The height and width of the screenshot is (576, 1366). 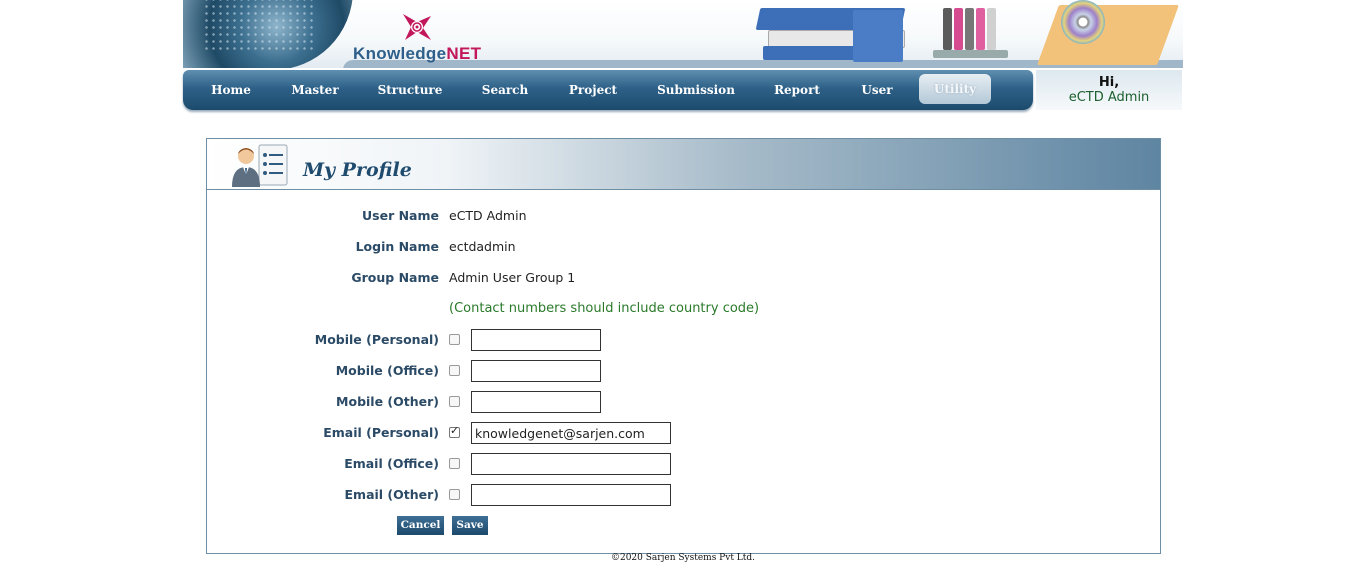 What do you see at coordinates (512, 277) in the screenshot?
I see `group-name-value: Admin User Group 1` at bounding box center [512, 277].